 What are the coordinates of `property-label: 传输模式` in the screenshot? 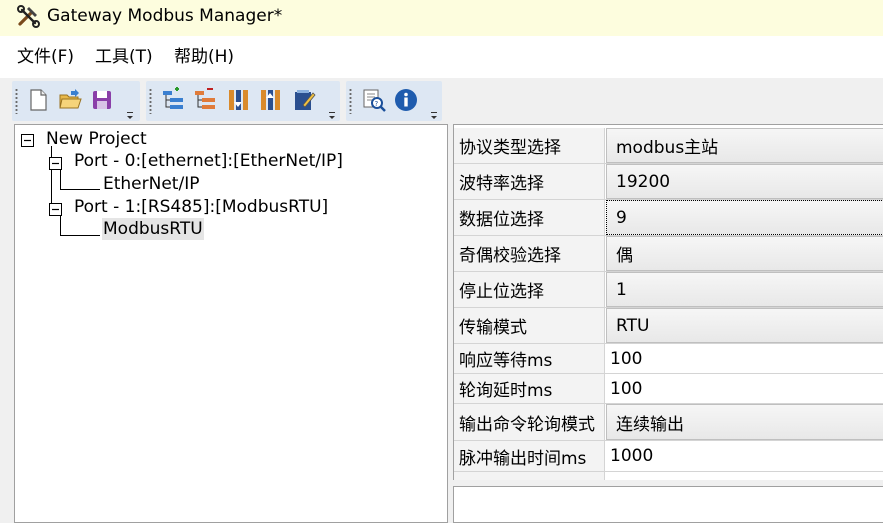 It's located at (529, 325).